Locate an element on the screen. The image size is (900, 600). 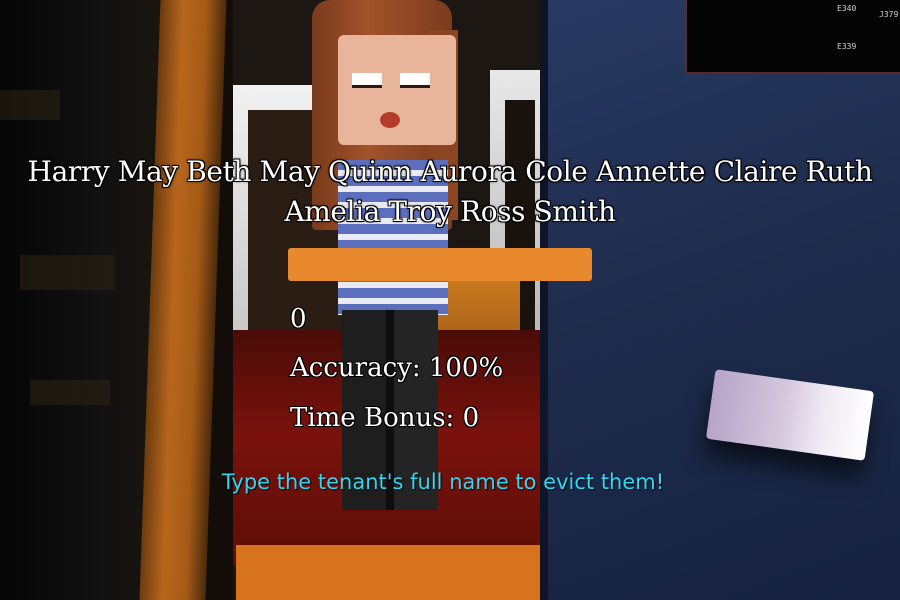
tenant-mouth is located at coordinates (390, 120).